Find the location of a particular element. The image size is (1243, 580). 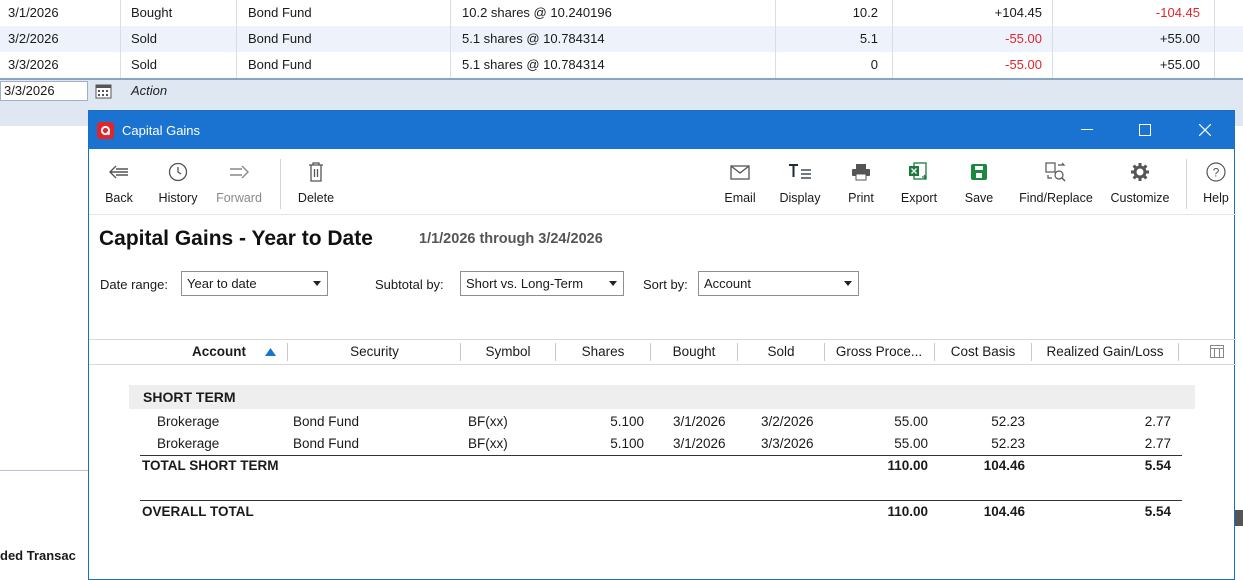

register-entry-row: 3/3/2026 Action is located at coordinates (621, 90).